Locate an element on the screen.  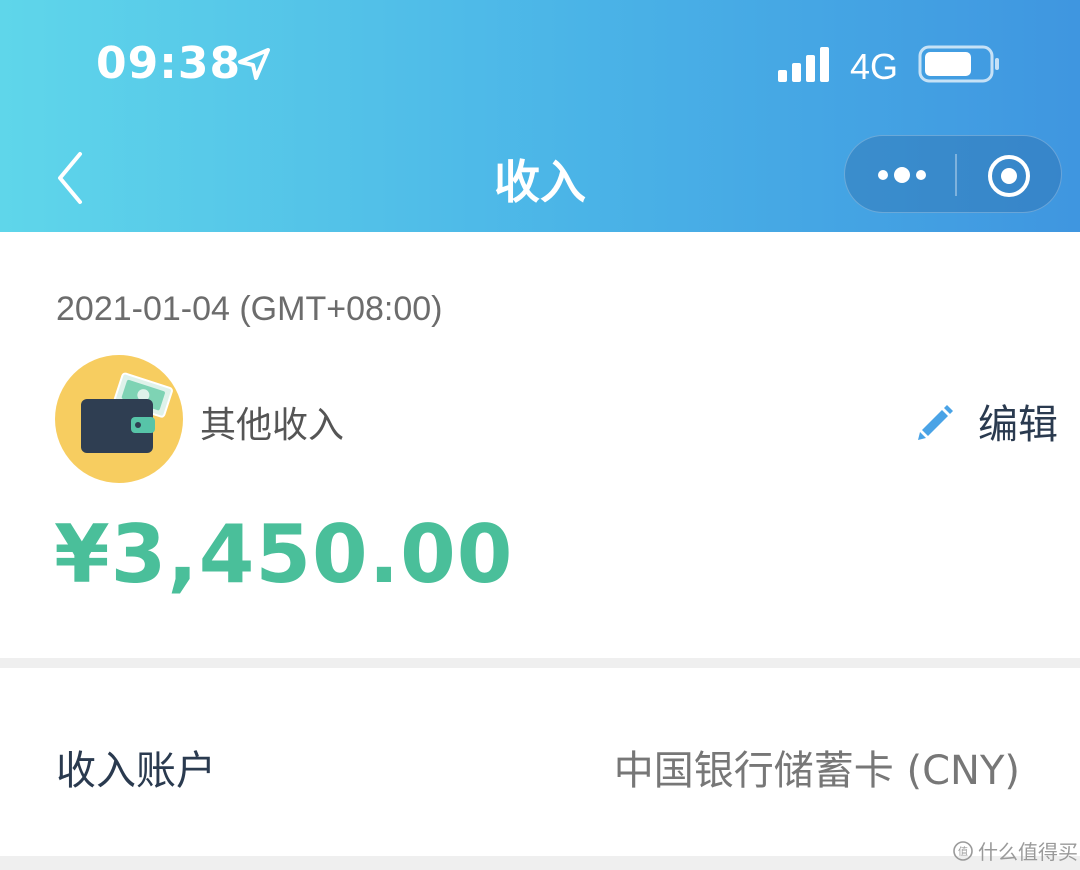
record-date: 2021-01-04 (GMT+08:00) is located at coordinates (249, 309).